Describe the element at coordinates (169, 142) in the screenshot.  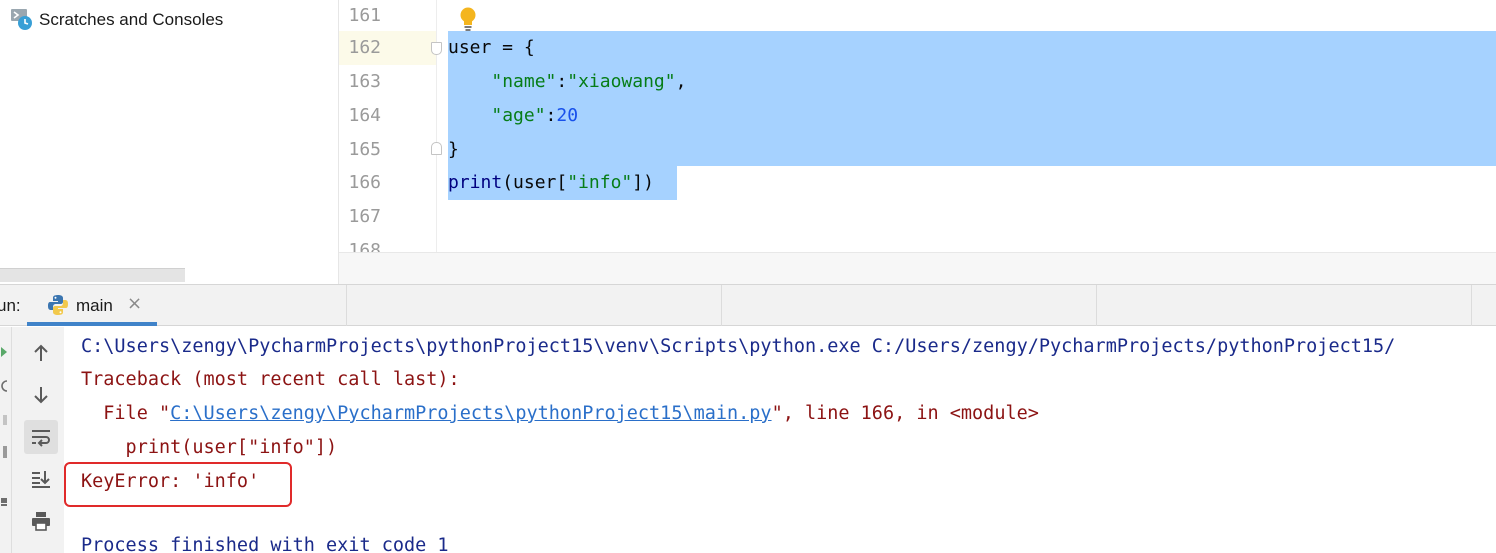
I see `project-tool-window: Scratches and Consoles` at that location.